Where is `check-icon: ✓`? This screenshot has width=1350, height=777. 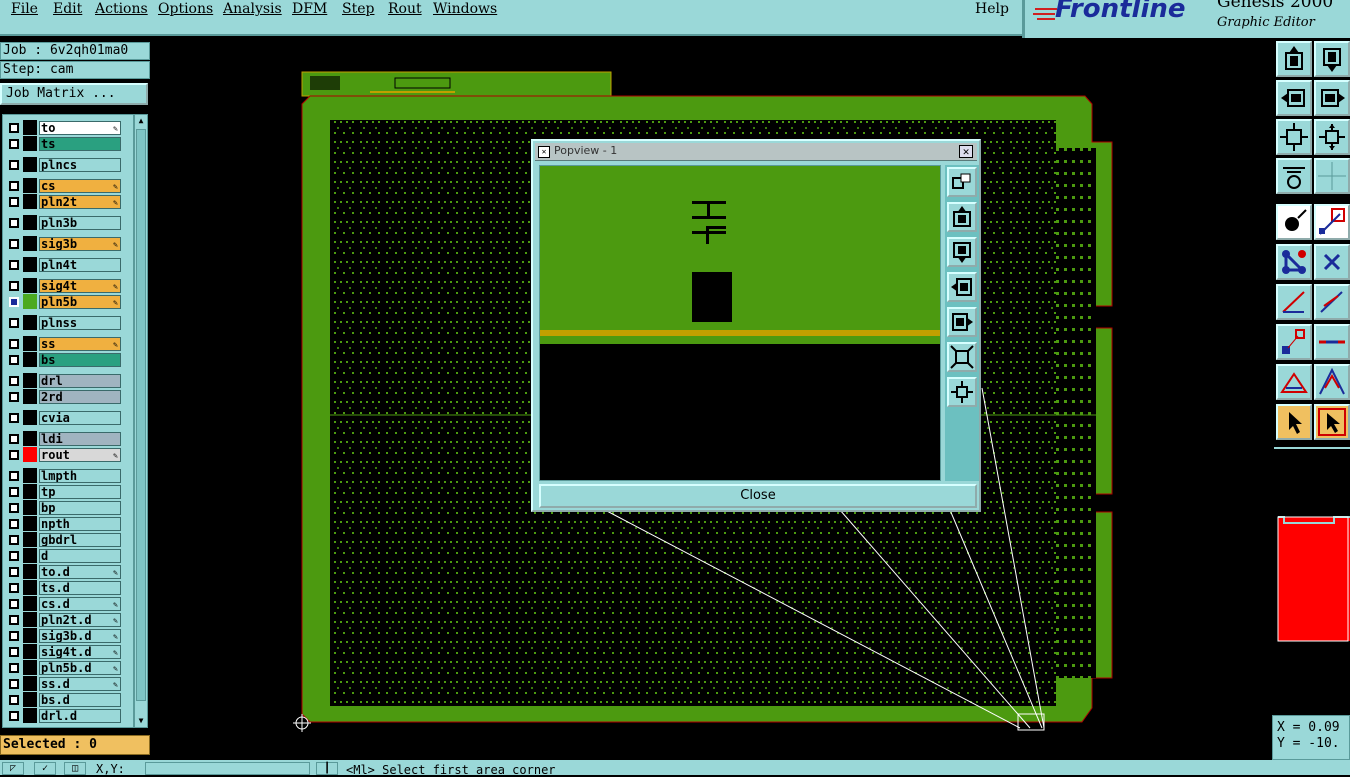
check-icon: ✓ is located at coordinates (45, 768).